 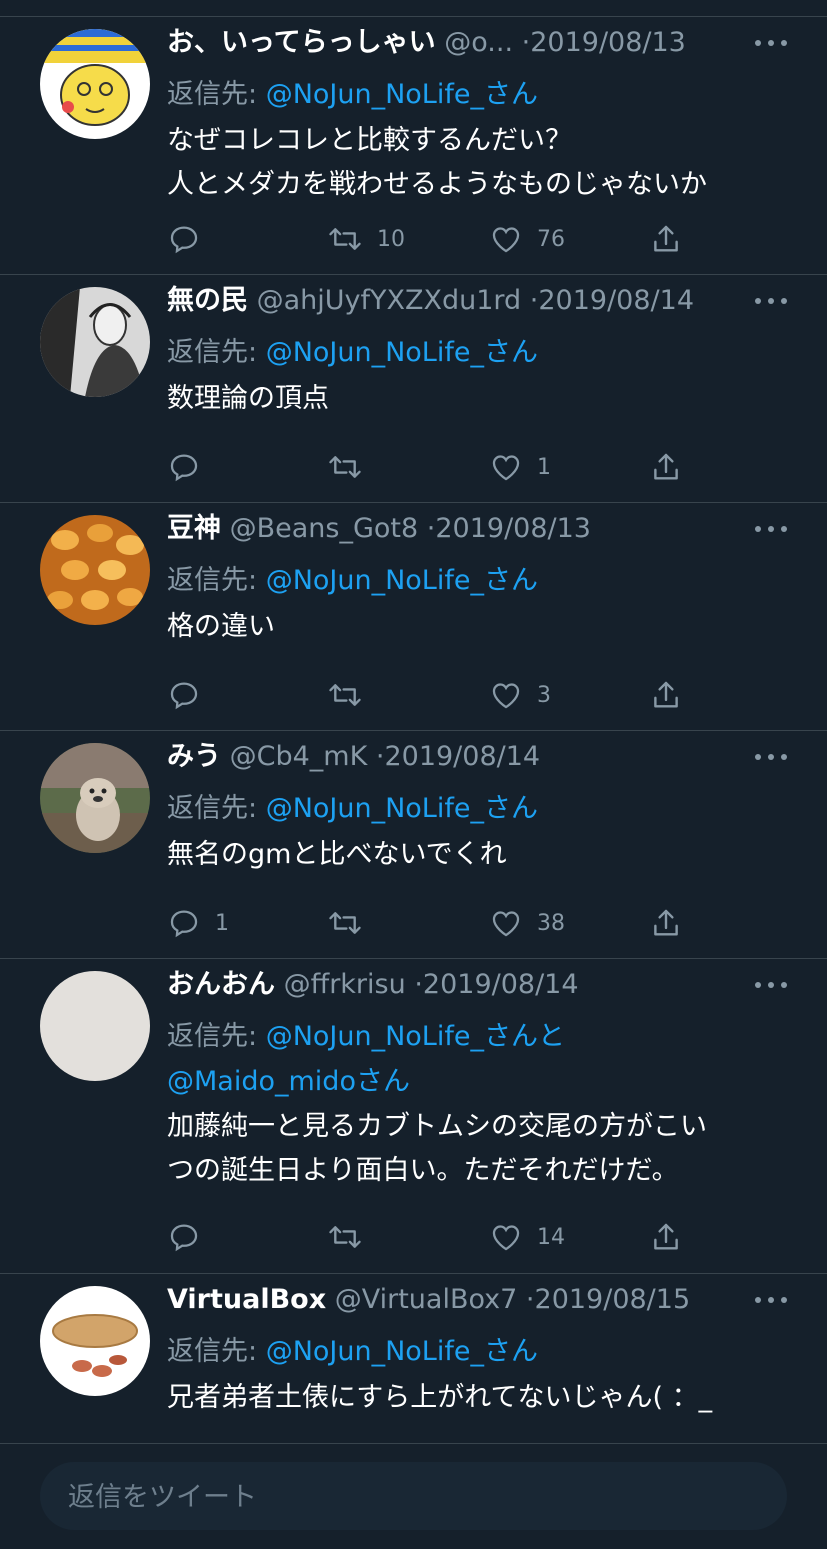 I want to click on tweet-text: 加藤純一と見るカブトムシの交尾の方がこい つの誕生日より面白い。ただそれだけだ。, so click(x=437, y=1149).